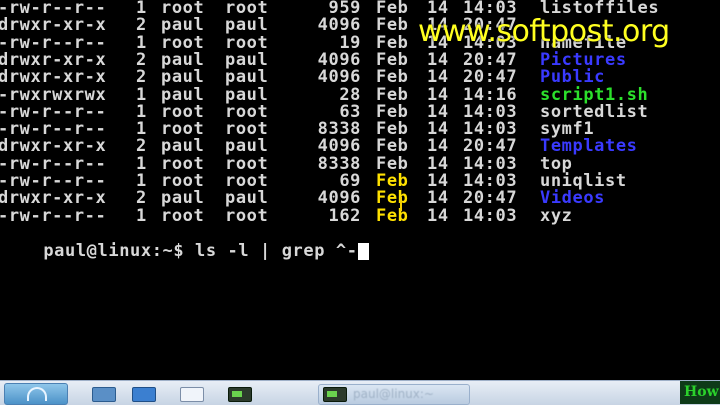 Image resolution: width=720 pixels, height=405 pixels. What do you see at coordinates (344, 215) in the screenshot?
I see `entry-size: 162` at bounding box center [344, 215].